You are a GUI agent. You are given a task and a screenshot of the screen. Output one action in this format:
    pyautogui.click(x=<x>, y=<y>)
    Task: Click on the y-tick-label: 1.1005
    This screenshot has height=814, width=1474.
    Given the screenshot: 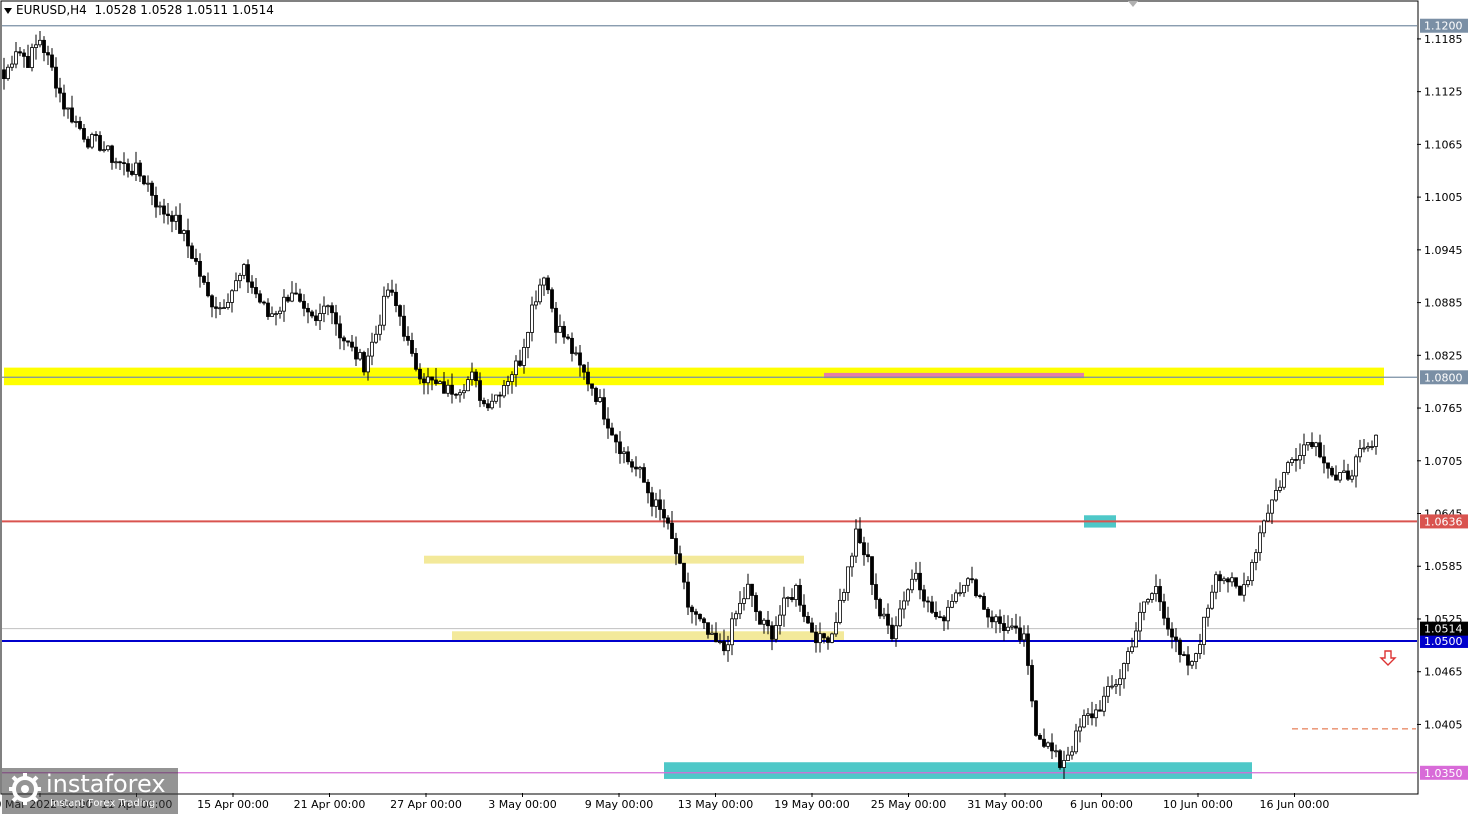 What is the action you would take?
    pyautogui.click(x=1443, y=197)
    